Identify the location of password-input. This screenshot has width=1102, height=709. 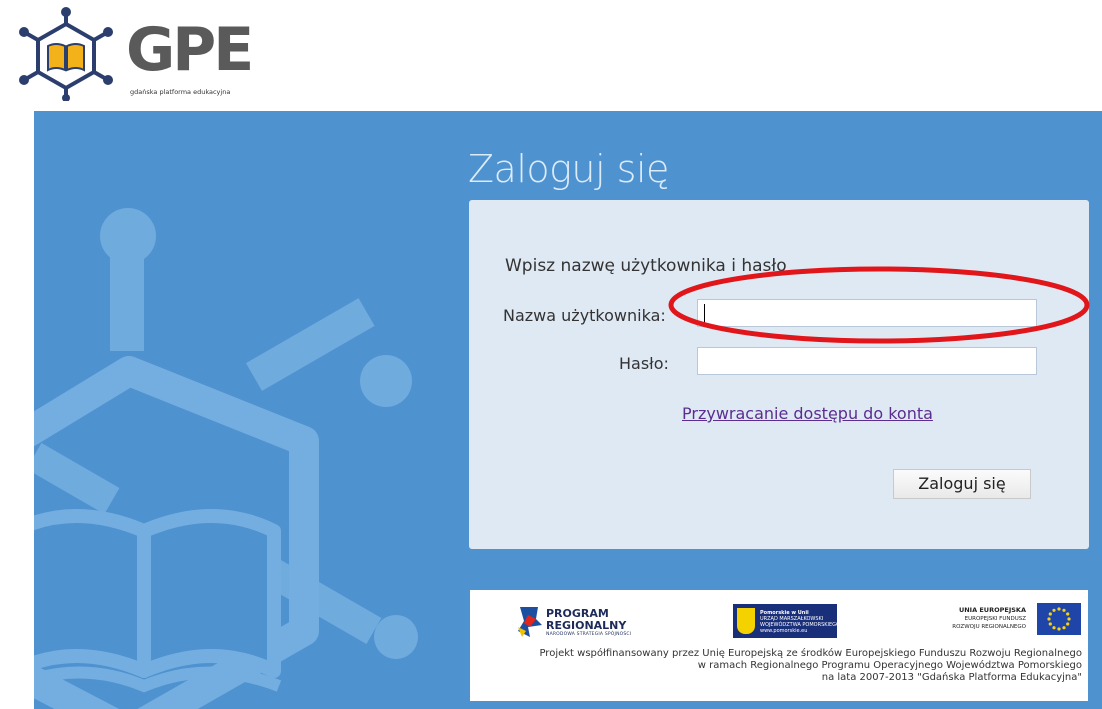
(867, 361).